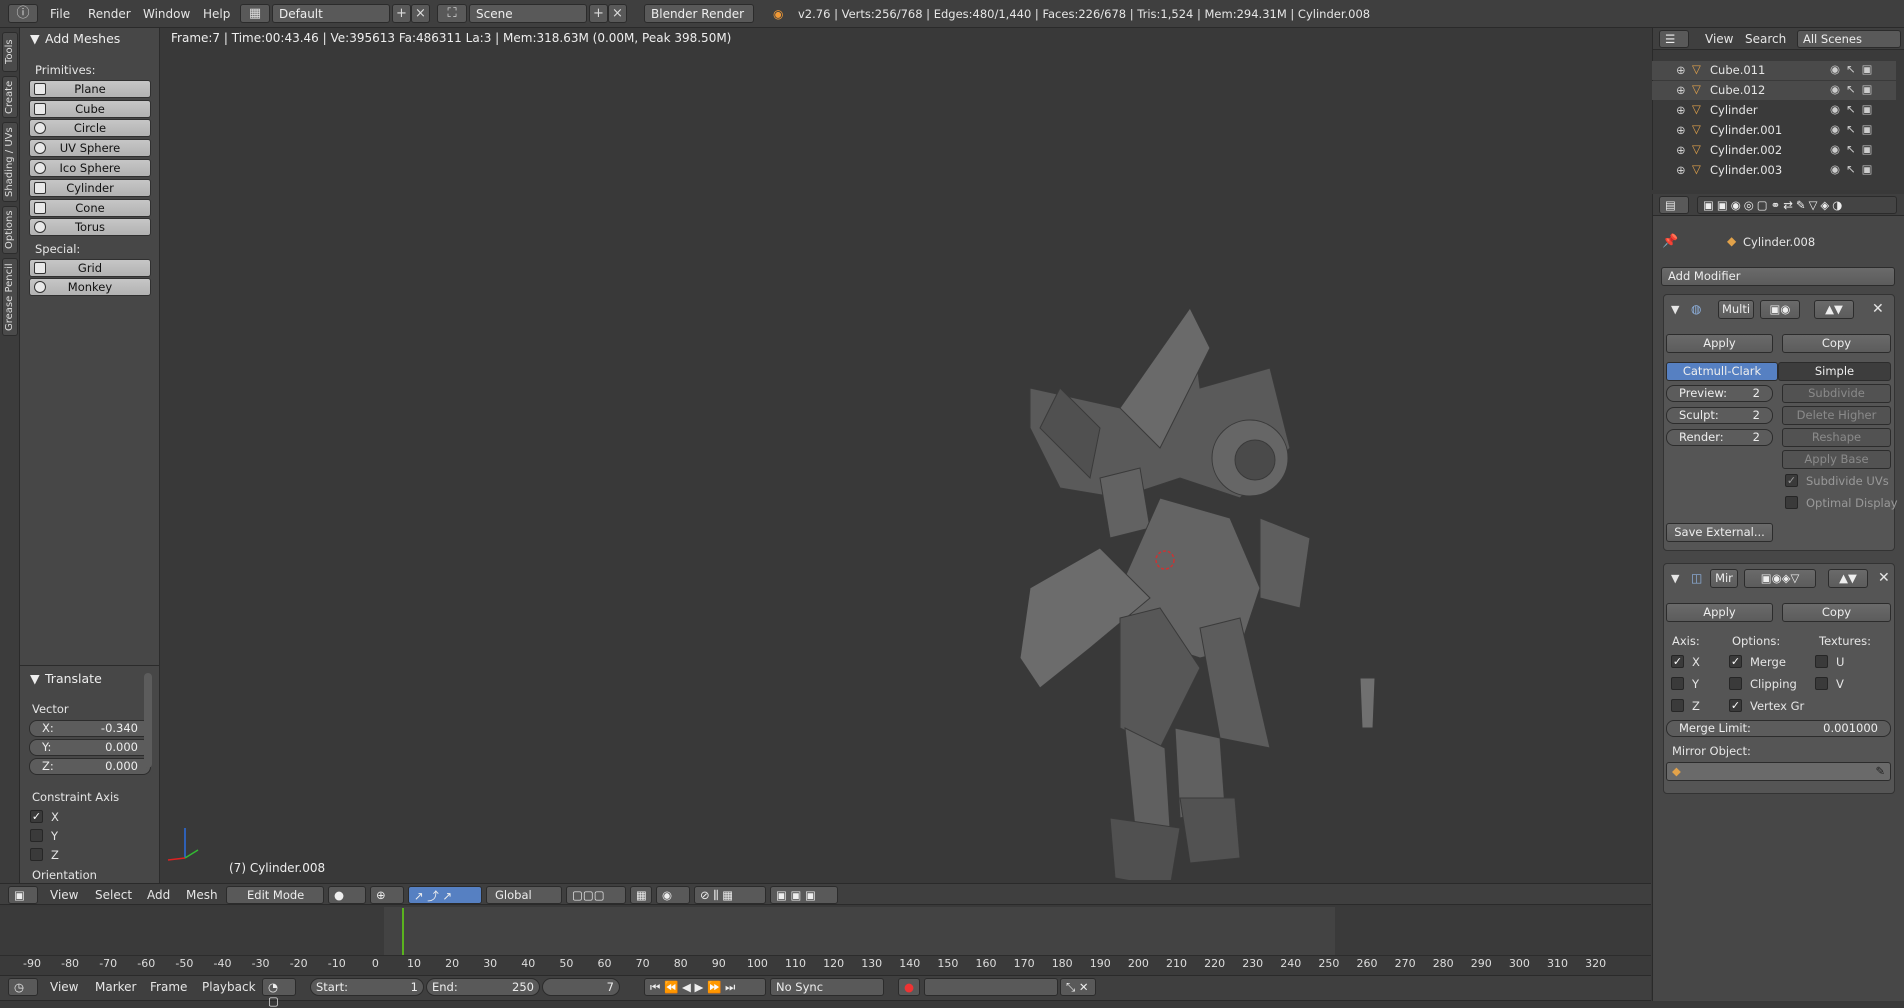 The width and height of the screenshot is (1904, 1008). What do you see at coordinates (401, 13) in the screenshot?
I see `add-screen-icon: +` at bounding box center [401, 13].